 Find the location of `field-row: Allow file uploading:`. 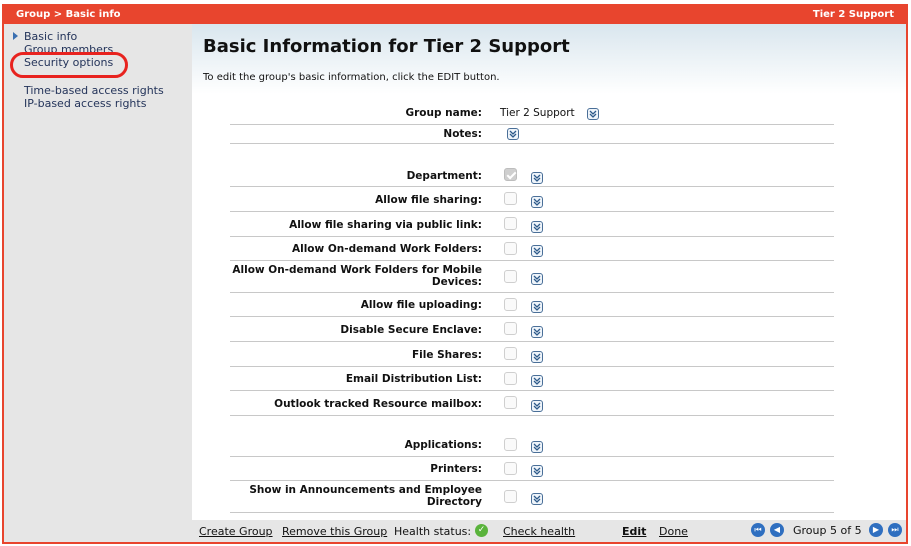

field-row: Allow file uploading: is located at coordinates (532, 305).